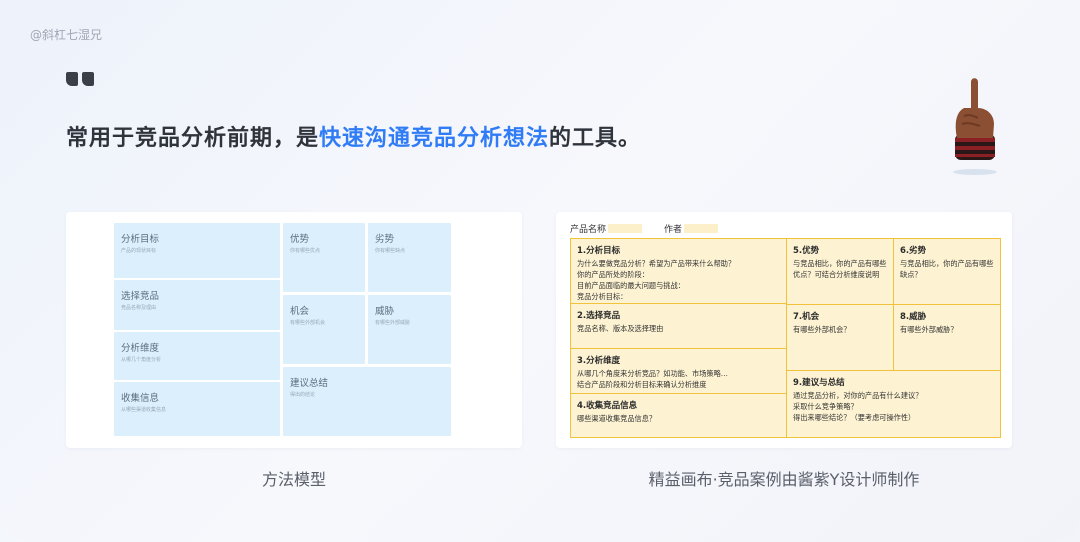  I want to click on headline-post: 的工具。, so click(595, 138).